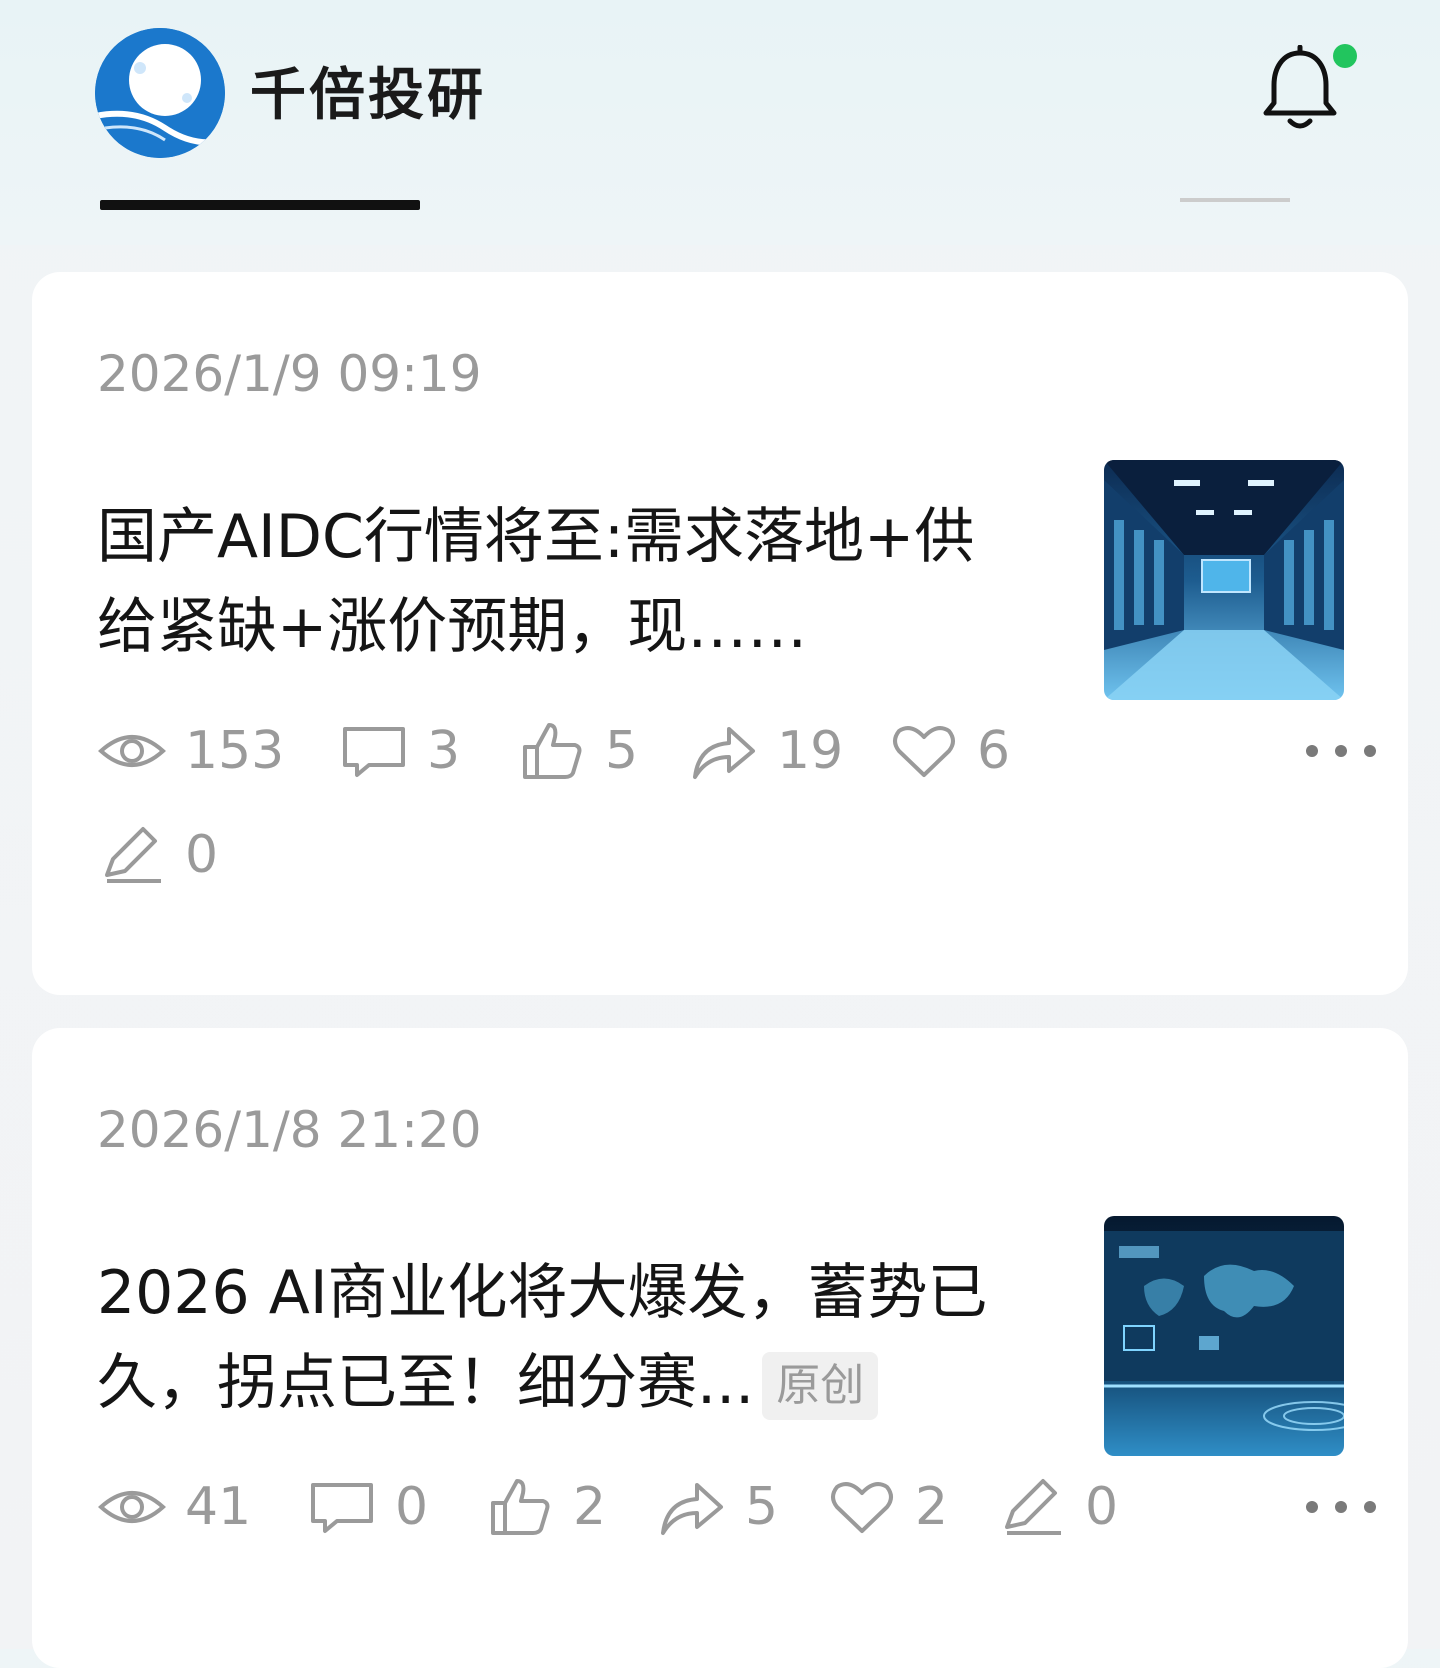 This screenshot has width=1440, height=1668. I want to click on comments-stat: 3, so click(399, 751).